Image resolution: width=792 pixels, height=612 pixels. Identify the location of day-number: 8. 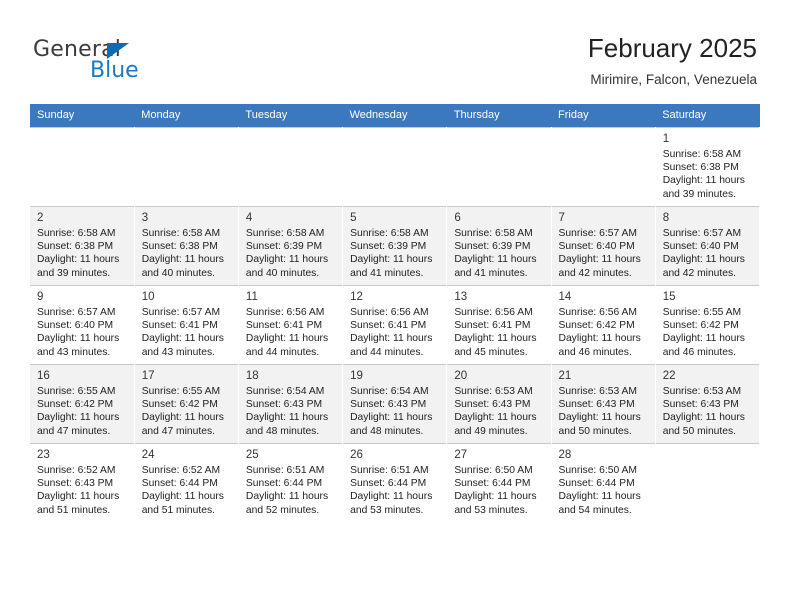
(666, 218).